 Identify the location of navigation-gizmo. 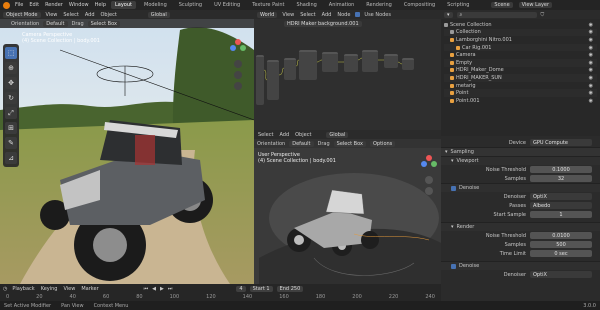
(238, 62).